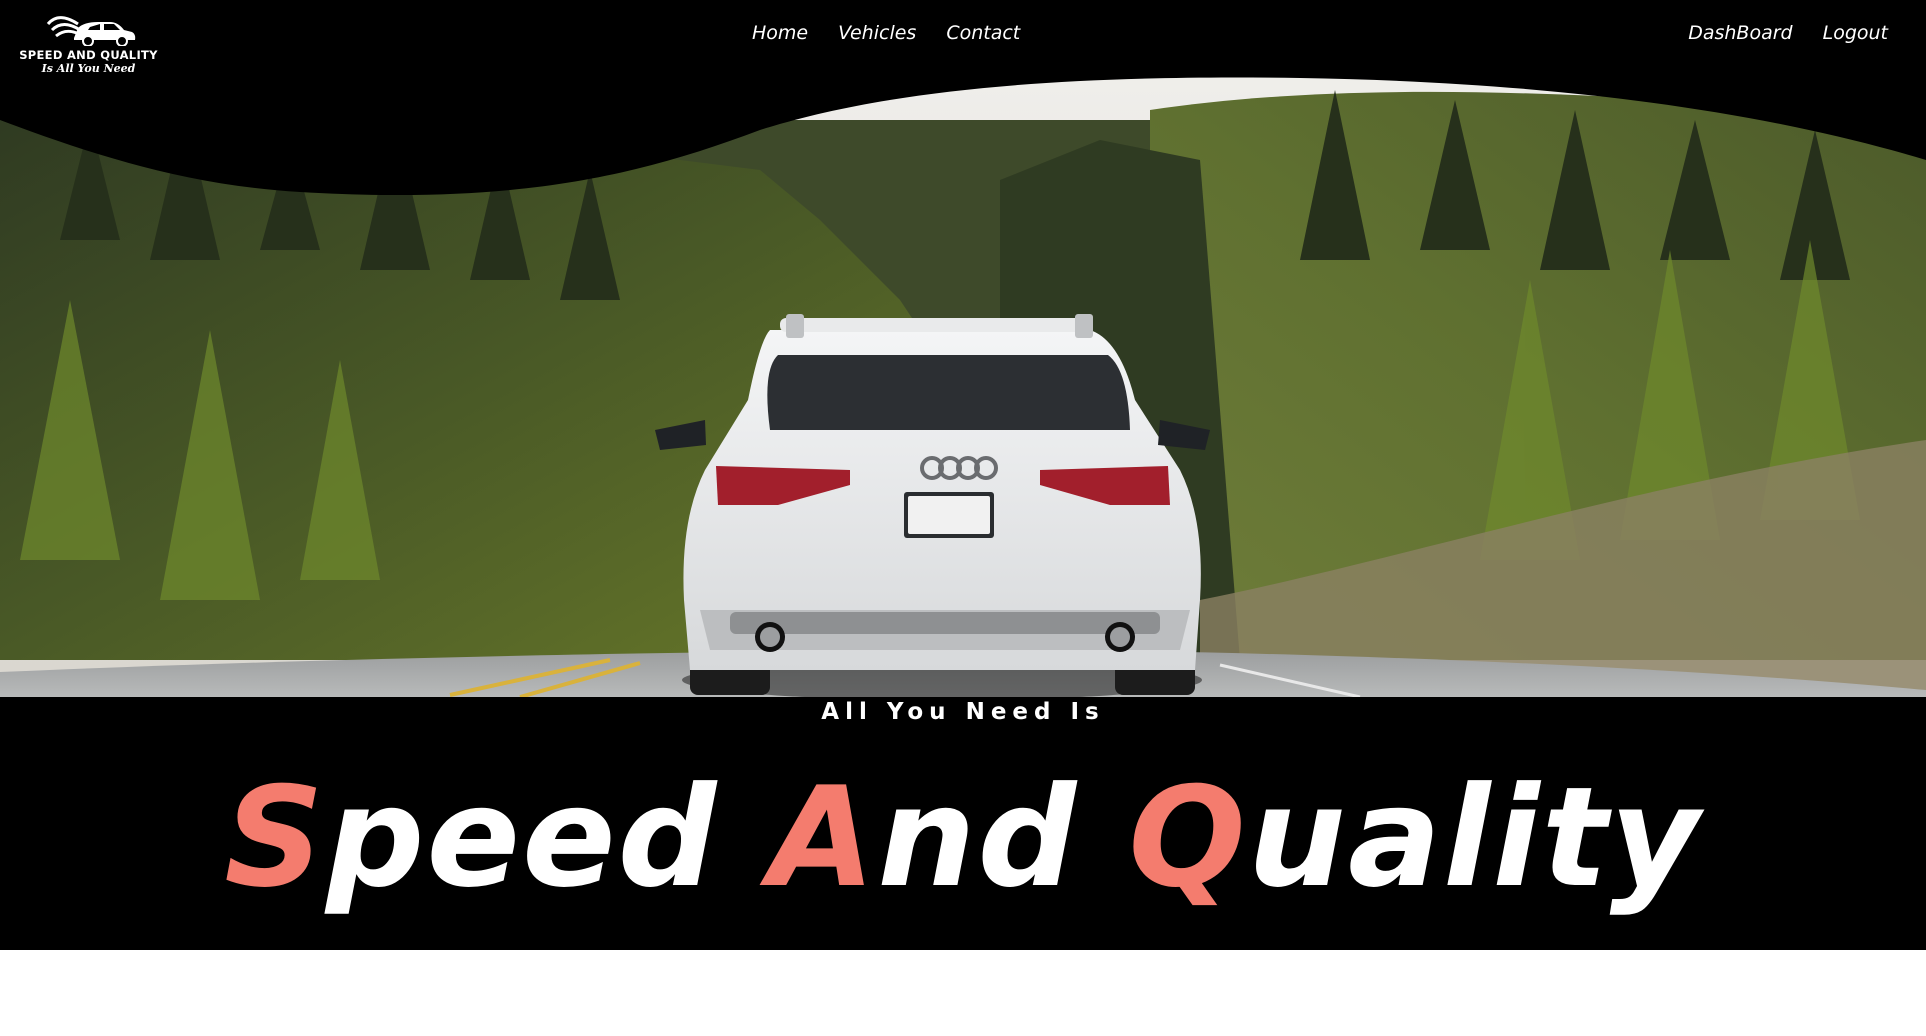 Image resolution: width=1926 pixels, height=1036 pixels. I want to click on nav-home-link: Home, so click(780, 33).